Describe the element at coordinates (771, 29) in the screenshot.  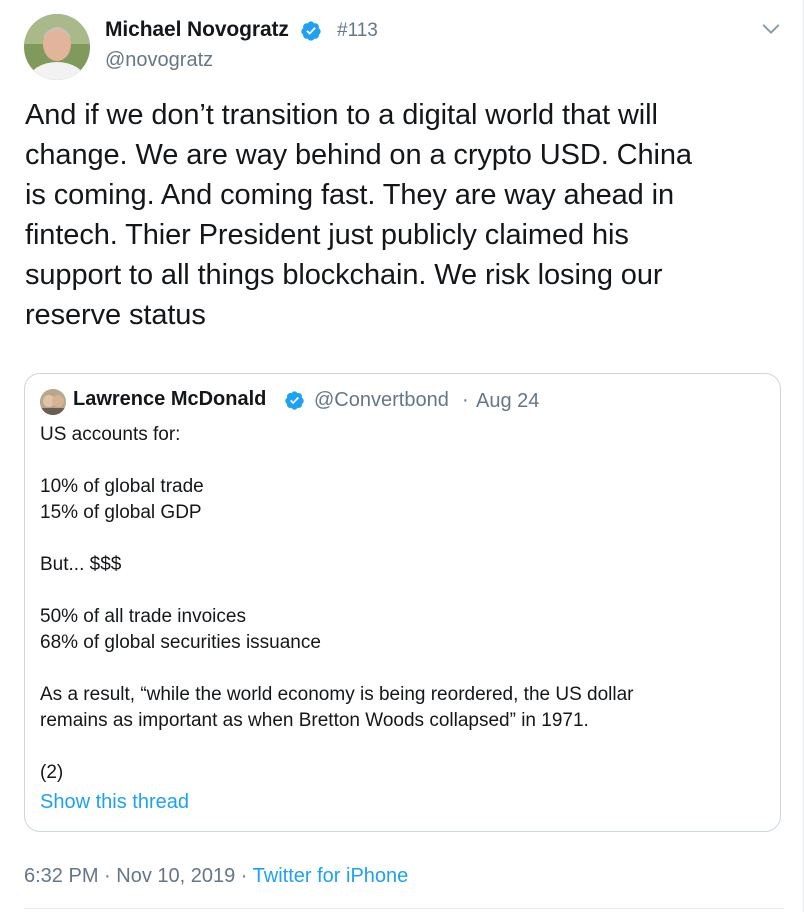
I see `chevron-down-icon` at that location.